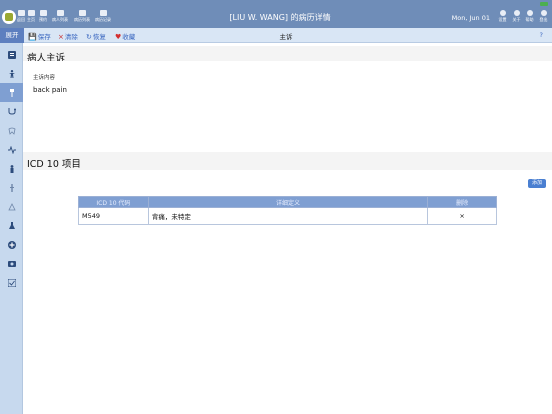 The width and height of the screenshot is (552, 414). What do you see at coordinates (470, 18) in the screenshot?
I see `date-display: Mon, Jun 01` at bounding box center [470, 18].